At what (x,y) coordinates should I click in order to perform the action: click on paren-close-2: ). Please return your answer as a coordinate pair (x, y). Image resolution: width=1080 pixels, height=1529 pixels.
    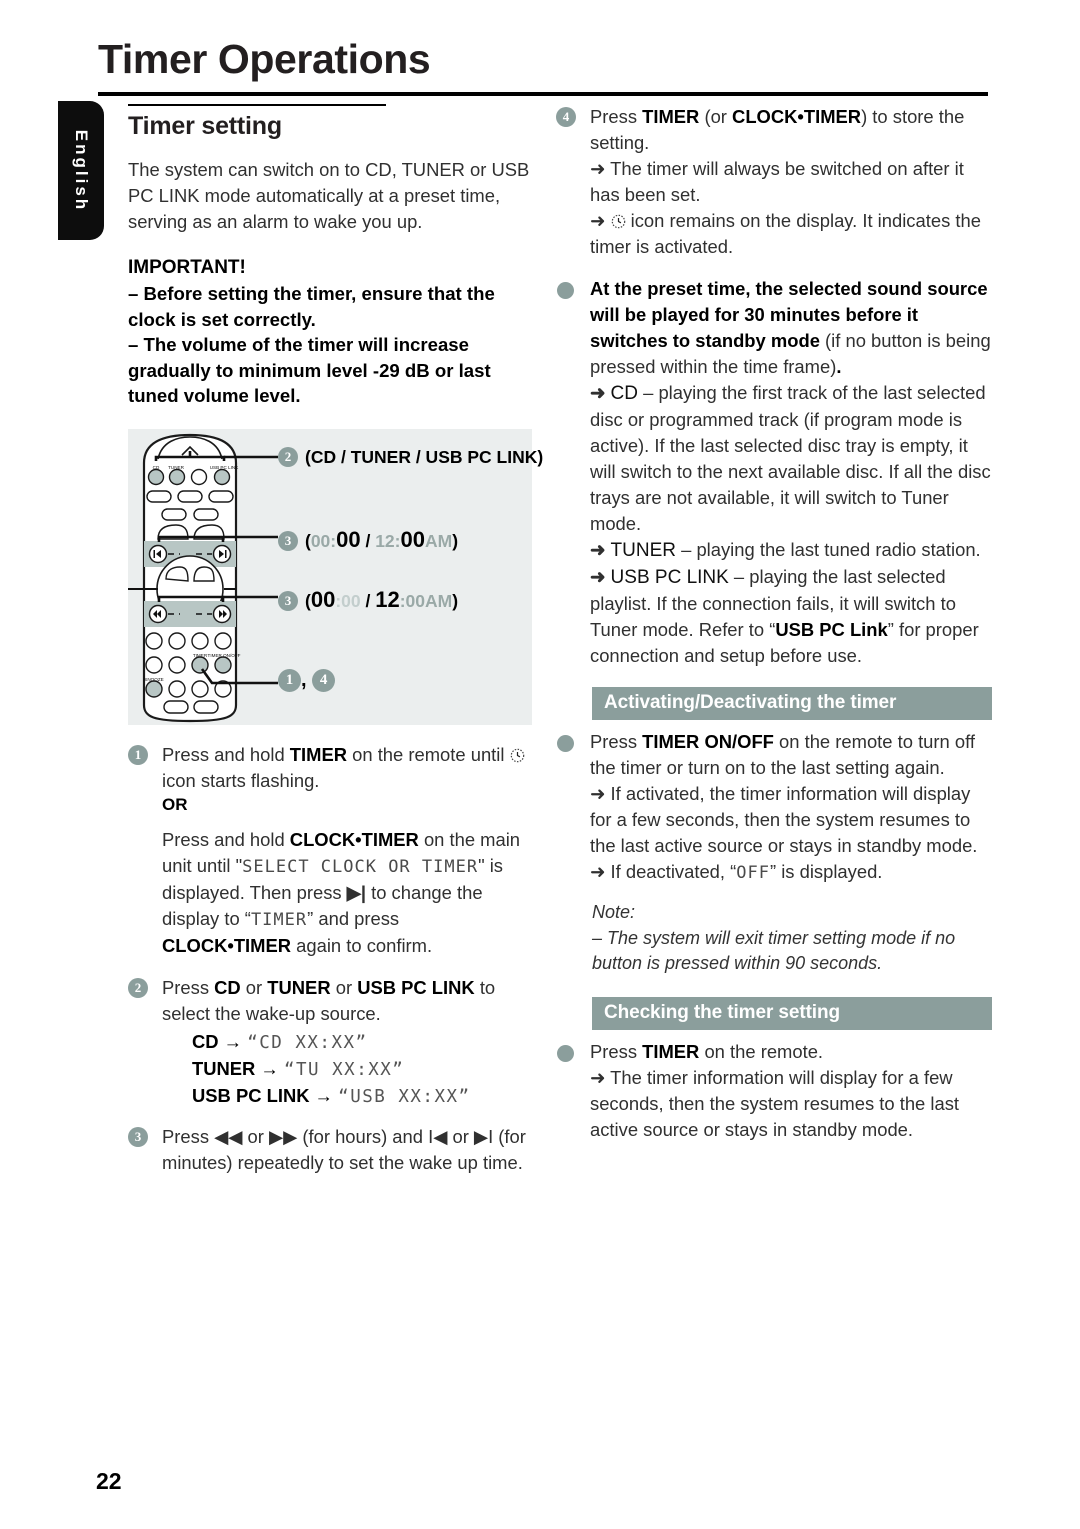
    Looking at the image, I should click on (455, 601).